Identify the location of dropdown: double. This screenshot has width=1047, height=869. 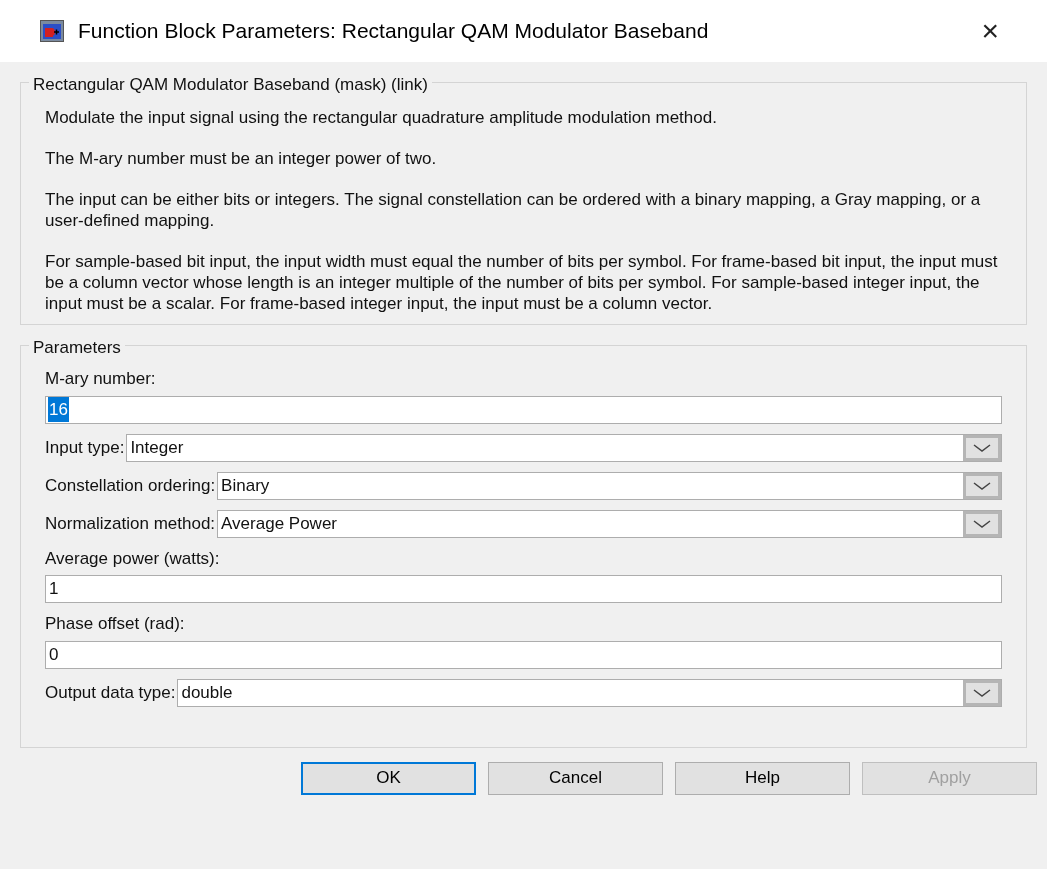
(589, 692).